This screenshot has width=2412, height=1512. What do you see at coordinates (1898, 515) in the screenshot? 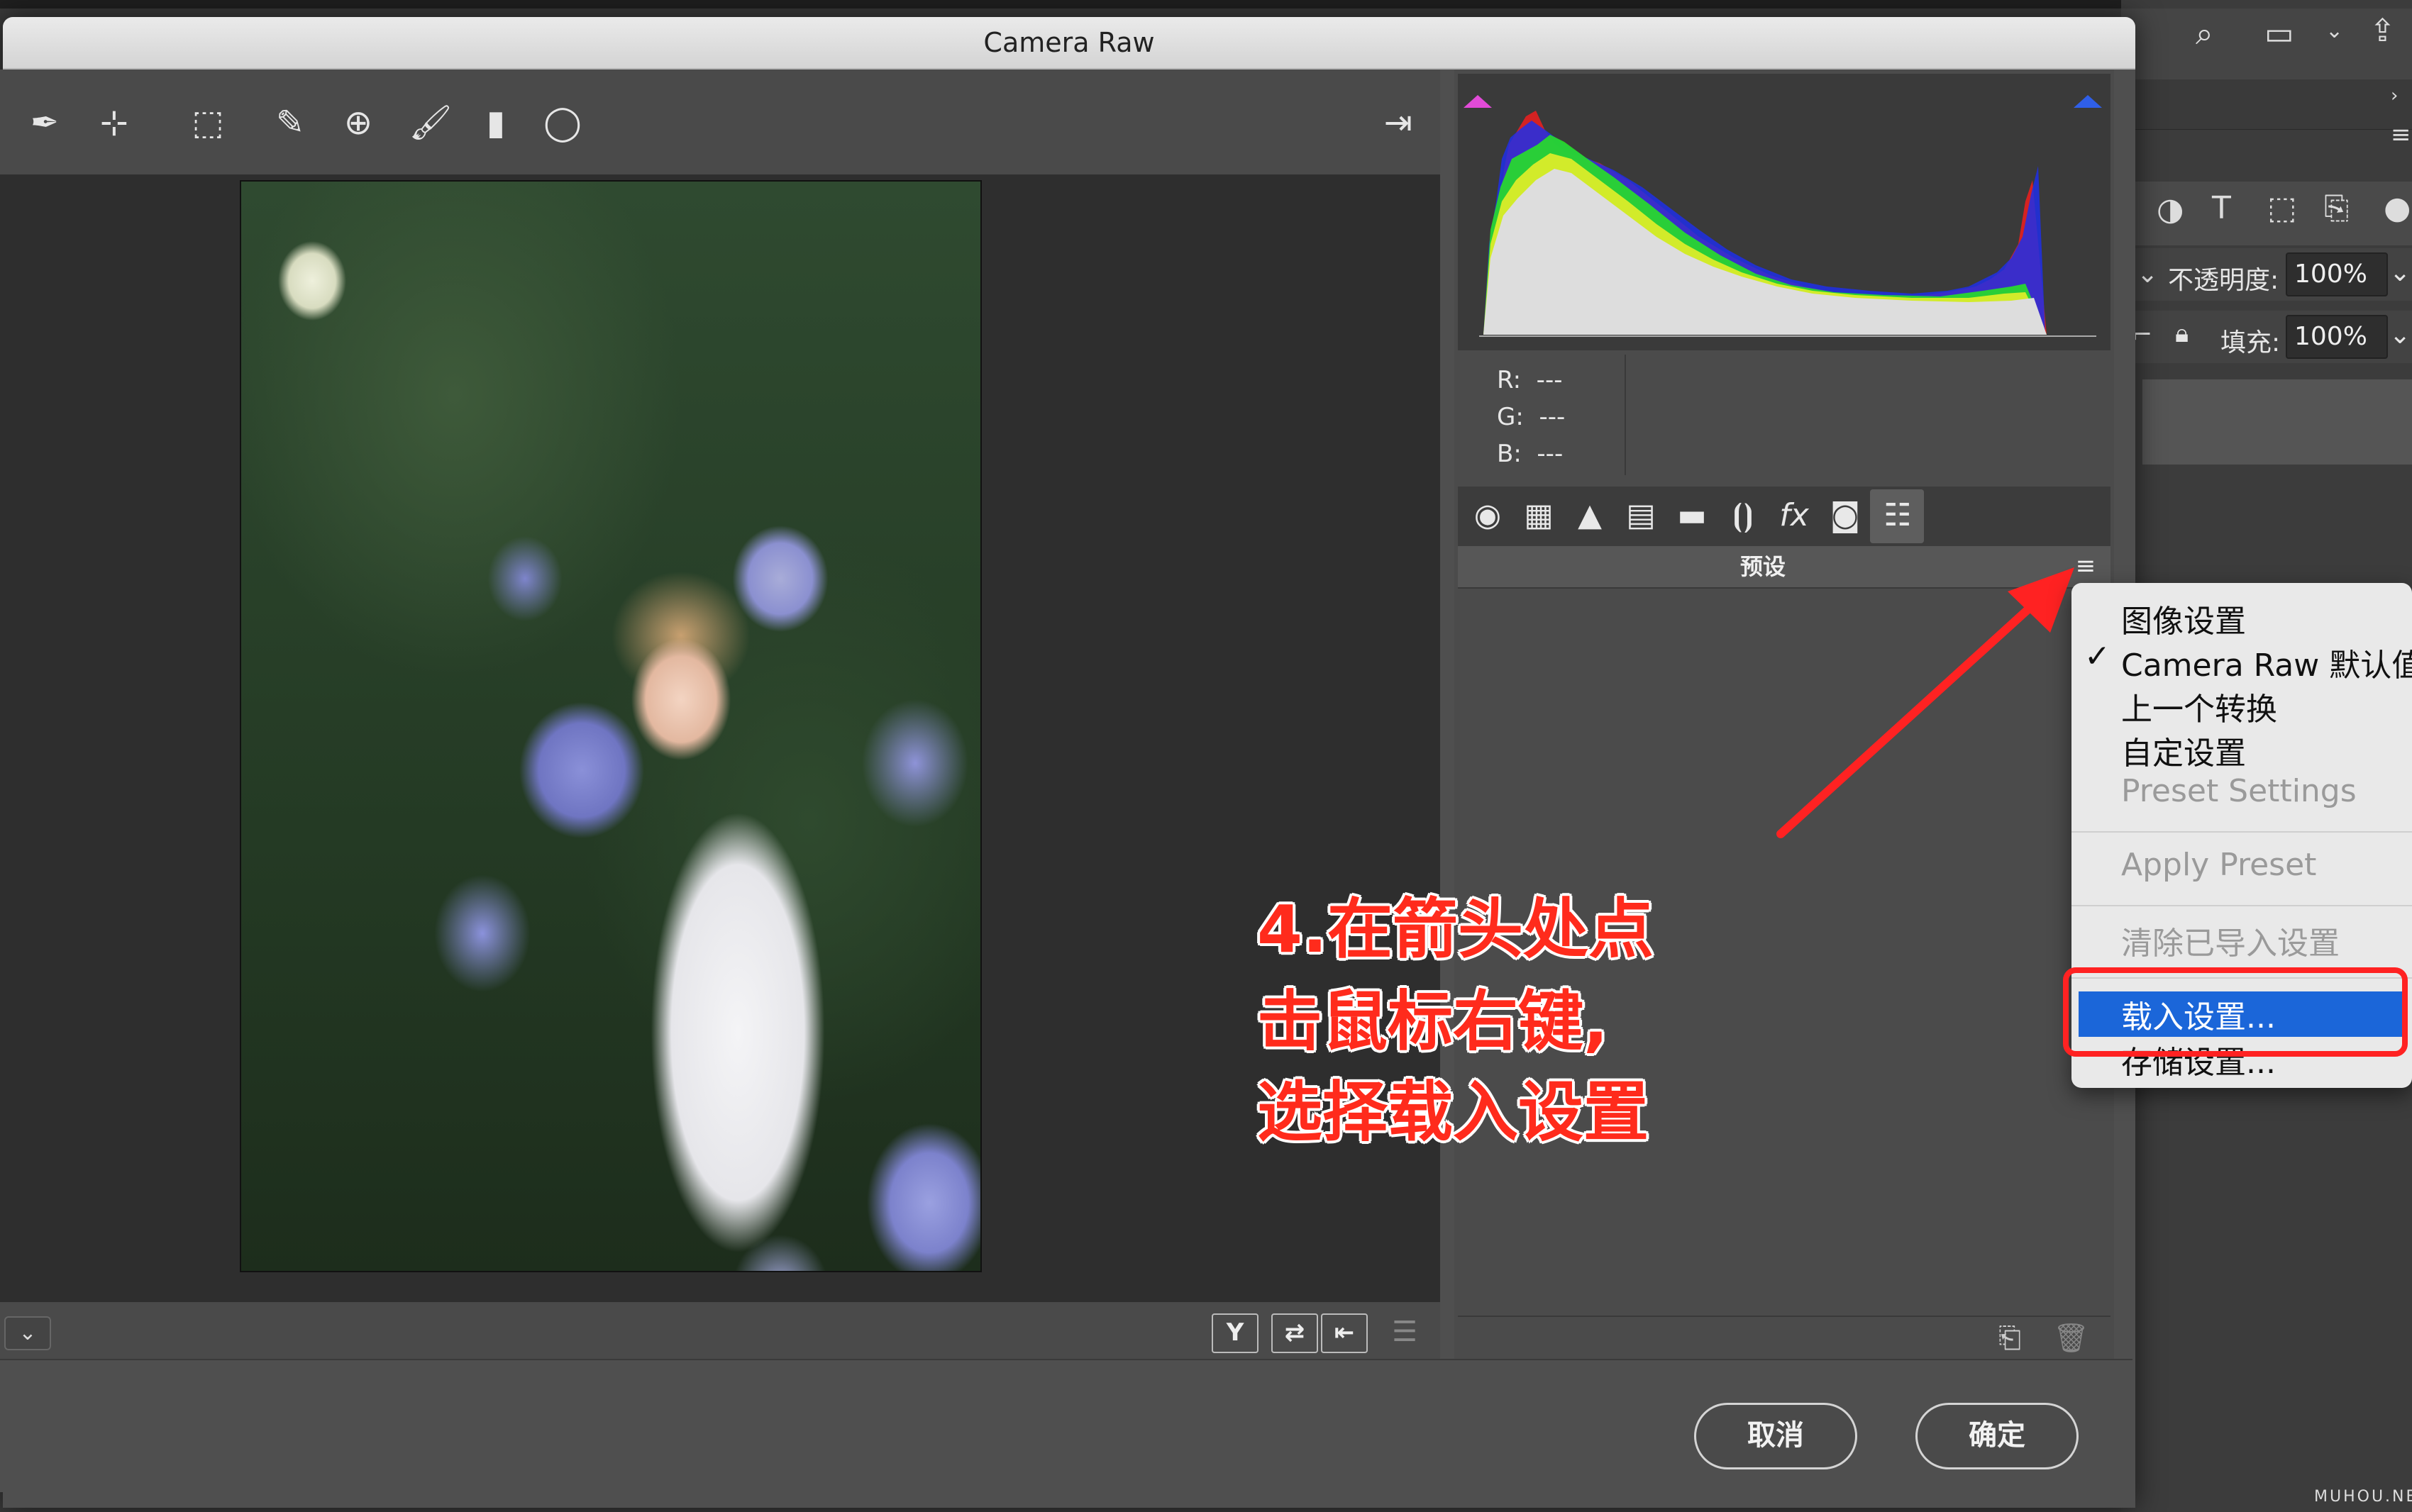
I see `presets-icon: ☷` at bounding box center [1898, 515].